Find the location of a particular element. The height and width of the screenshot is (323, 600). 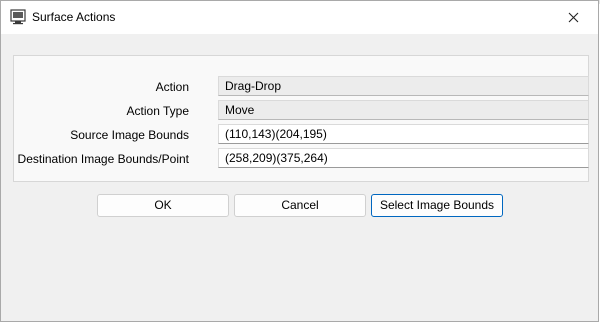

app-window-icon is located at coordinates (18, 17).